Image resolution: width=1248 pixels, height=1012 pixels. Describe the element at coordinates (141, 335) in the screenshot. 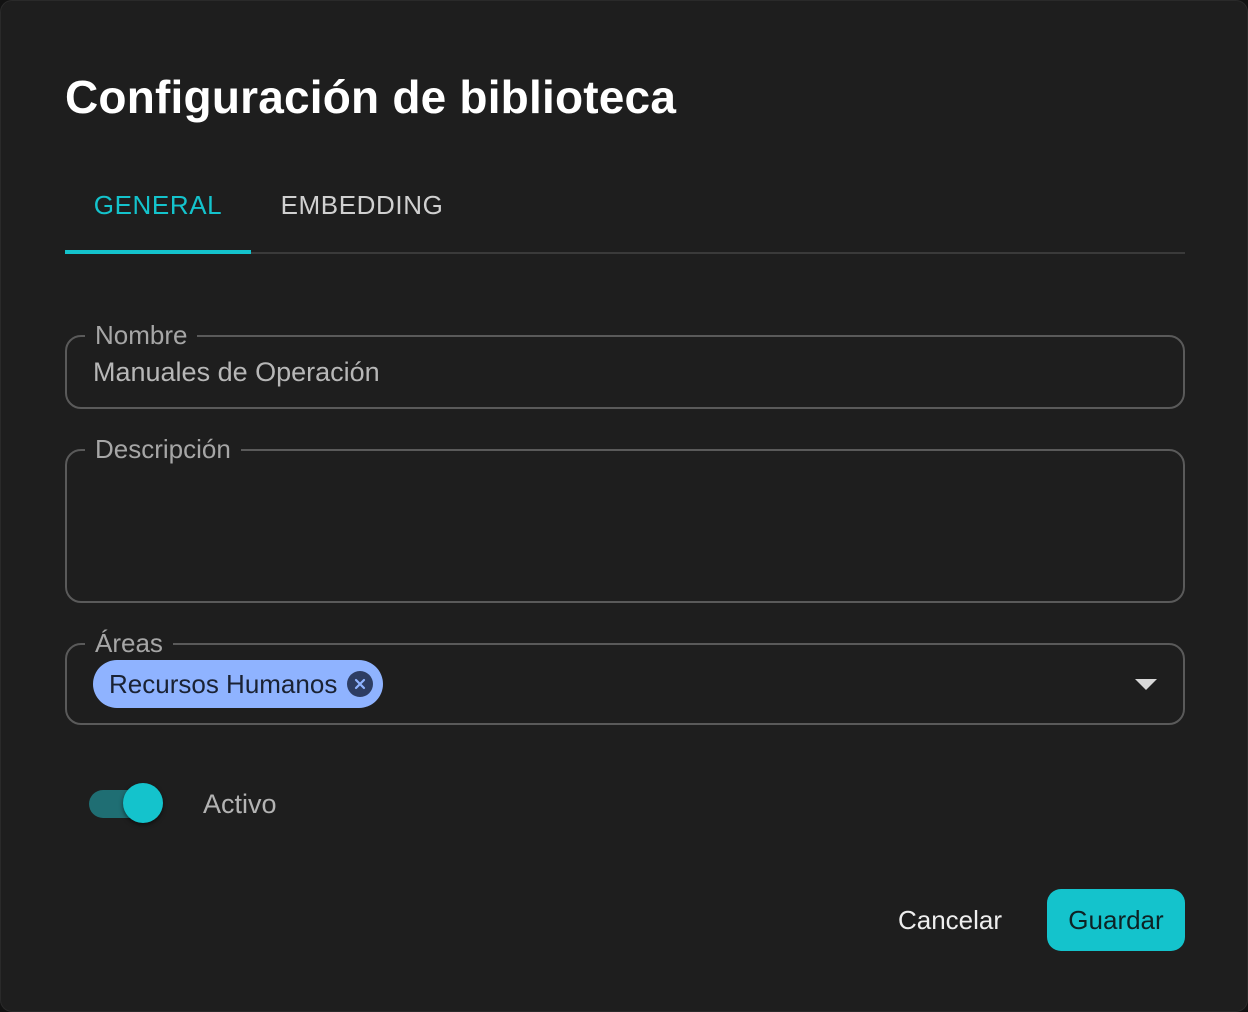

I see `nombre-label: Nombre` at that location.